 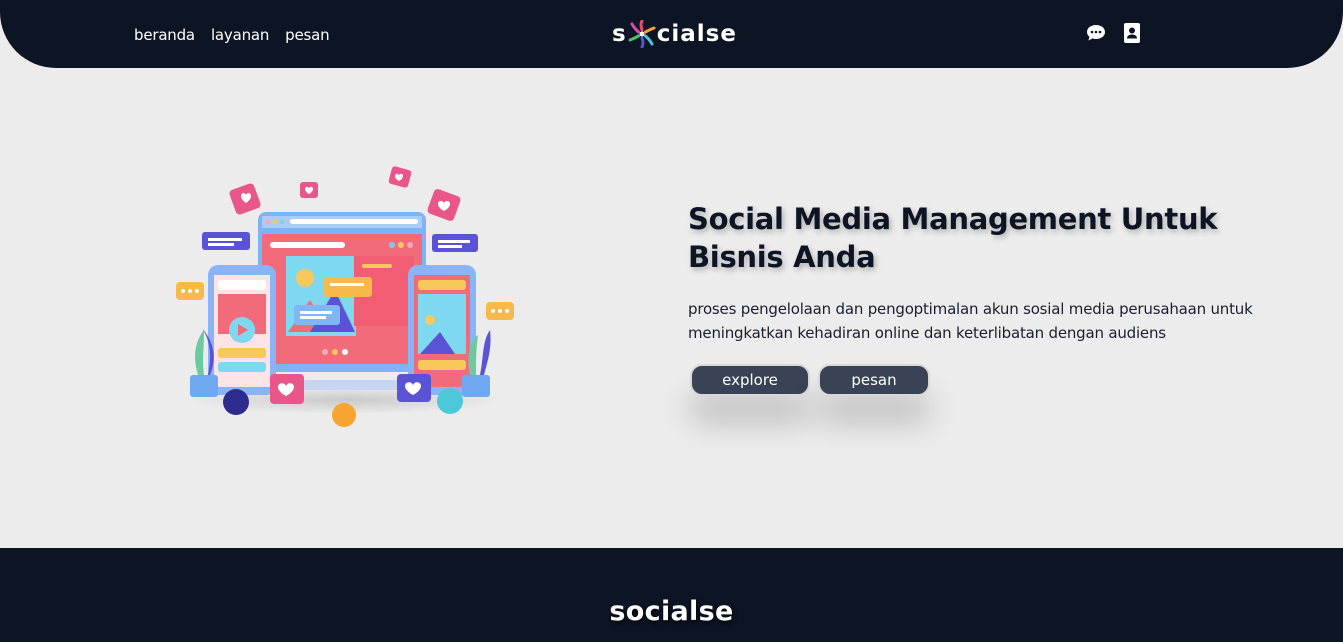 What do you see at coordinates (671, 611) in the screenshot?
I see `footer-brand: socialse` at bounding box center [671, 611].